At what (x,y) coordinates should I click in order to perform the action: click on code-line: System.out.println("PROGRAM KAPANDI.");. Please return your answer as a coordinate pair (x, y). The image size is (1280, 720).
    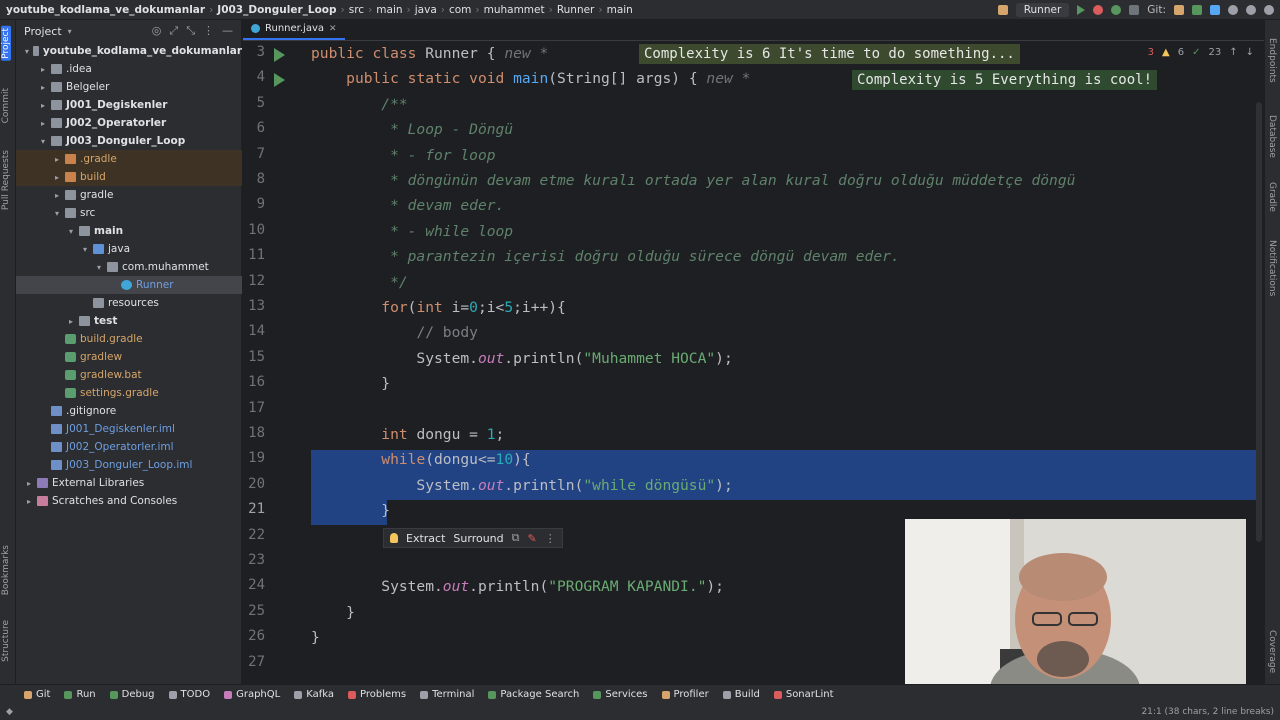
    Looking at the image, I should click on (517, 587).